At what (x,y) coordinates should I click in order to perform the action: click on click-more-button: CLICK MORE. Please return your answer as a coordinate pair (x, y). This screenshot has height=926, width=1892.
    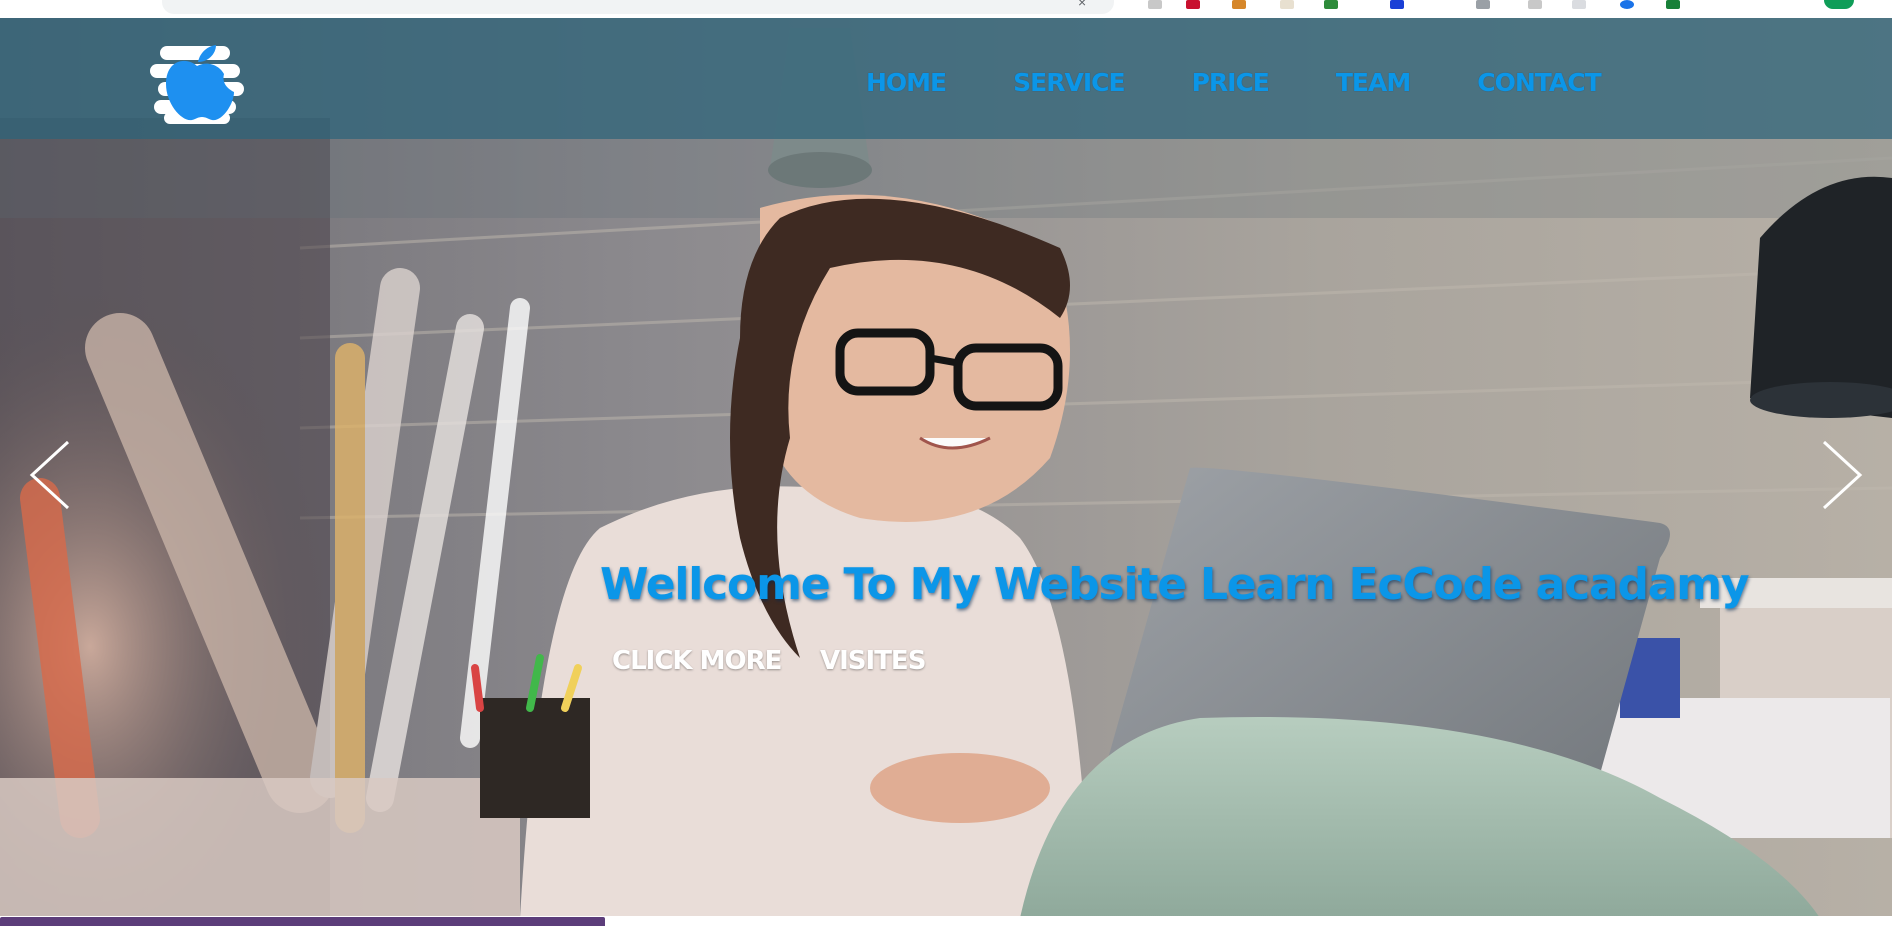
    Looking at the image, I should click on (697, 661).